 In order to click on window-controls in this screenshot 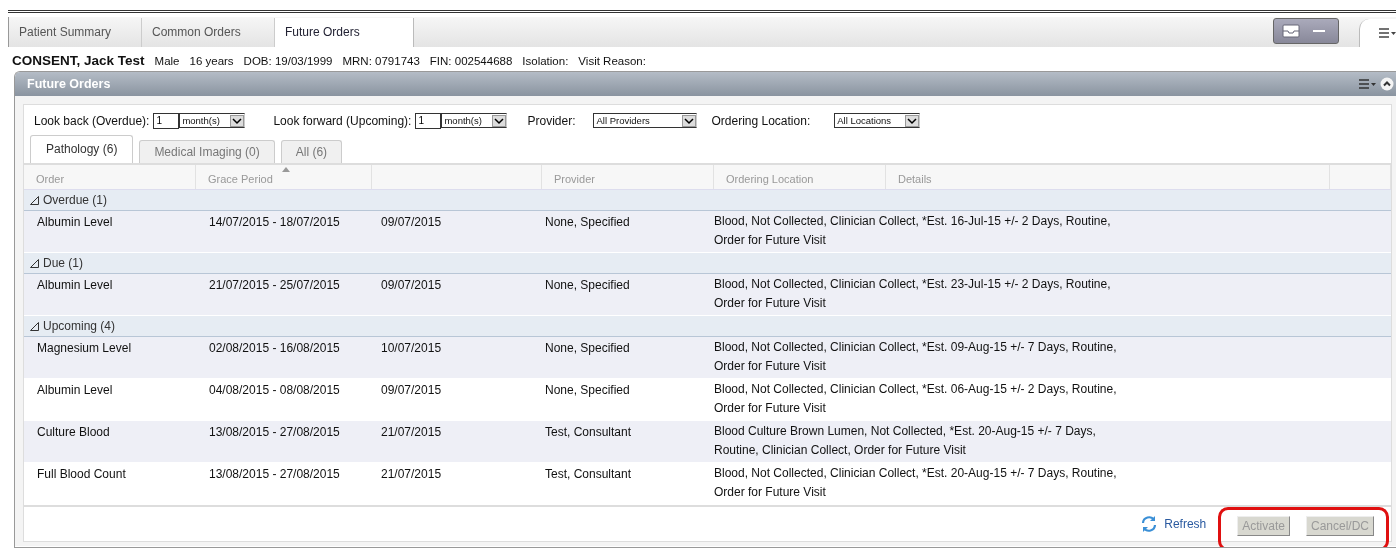, I will do `click(1306, 31)`.